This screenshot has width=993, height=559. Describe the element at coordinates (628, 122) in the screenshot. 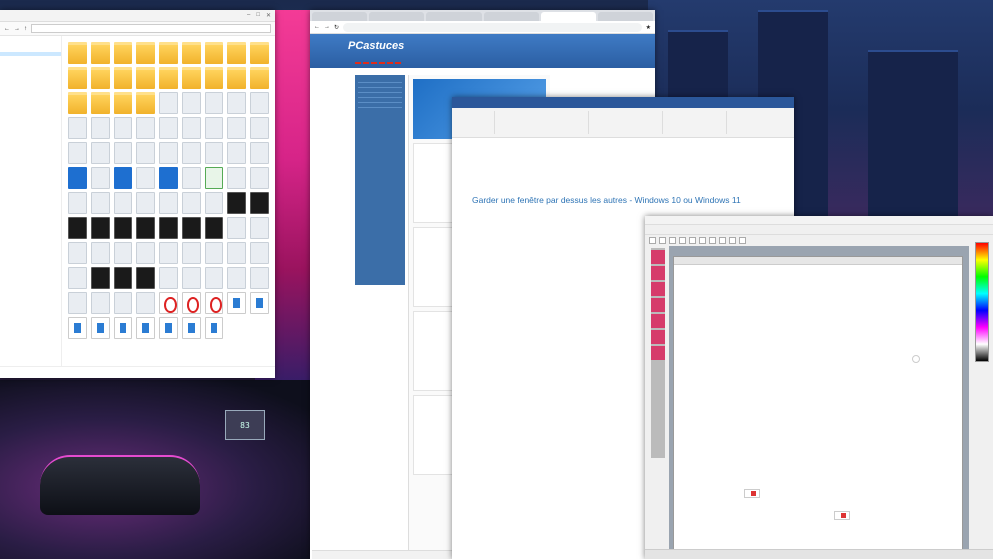

I see `ribbon-group` at that location.